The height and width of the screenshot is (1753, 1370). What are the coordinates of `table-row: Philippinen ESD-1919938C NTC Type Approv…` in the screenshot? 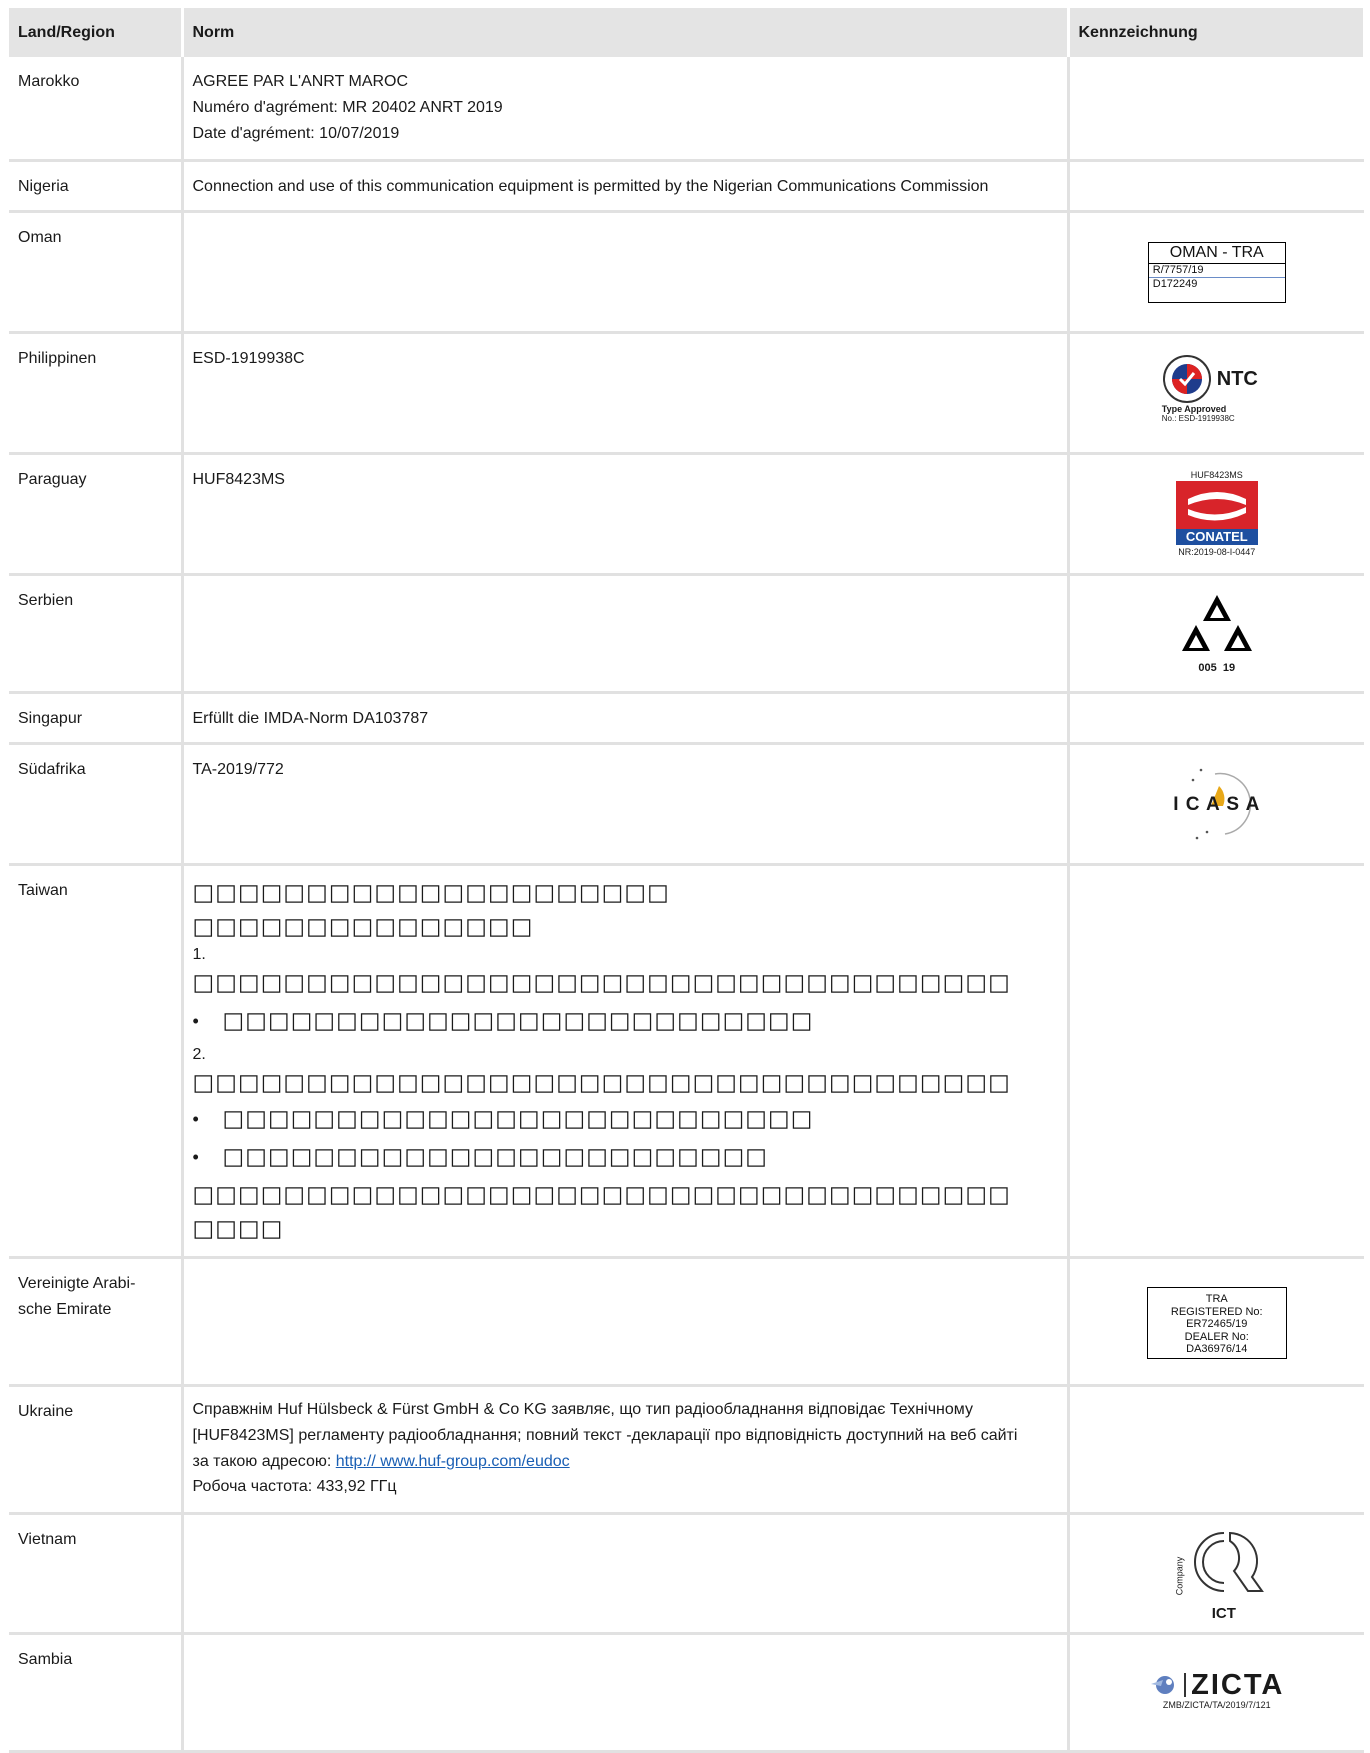 It's located at (686, 393).